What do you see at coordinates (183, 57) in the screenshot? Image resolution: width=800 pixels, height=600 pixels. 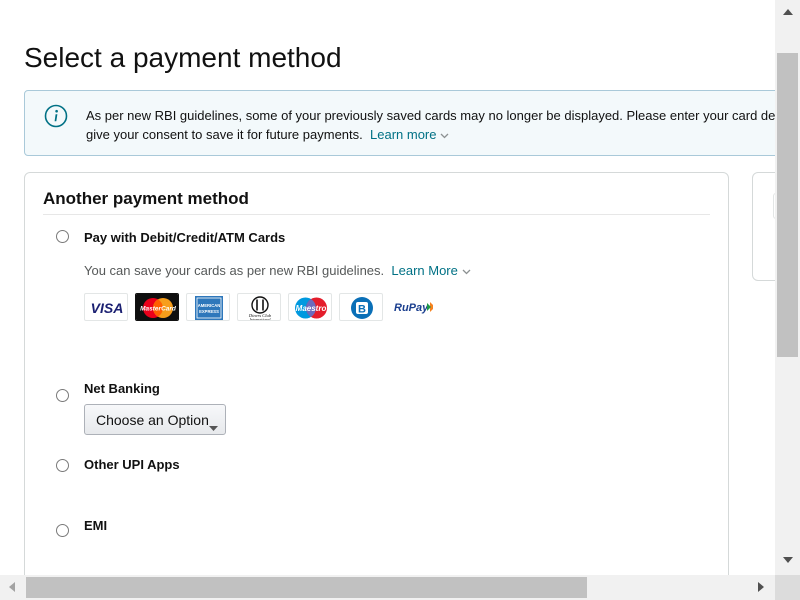 I see `page-title: Select a payment method` at bounding box center [183, 57].